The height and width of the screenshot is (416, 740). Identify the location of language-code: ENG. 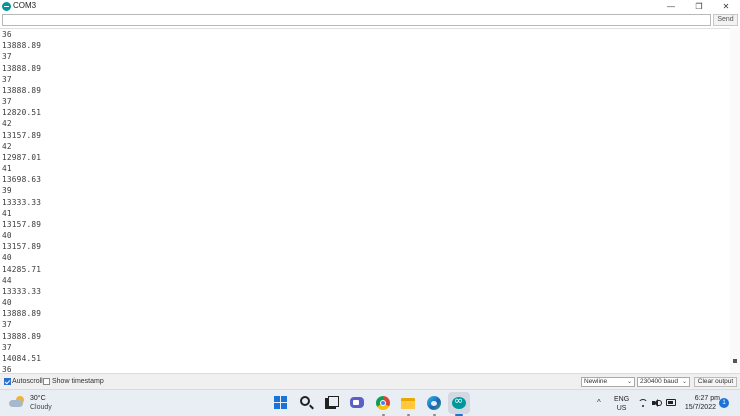
(622, 399).